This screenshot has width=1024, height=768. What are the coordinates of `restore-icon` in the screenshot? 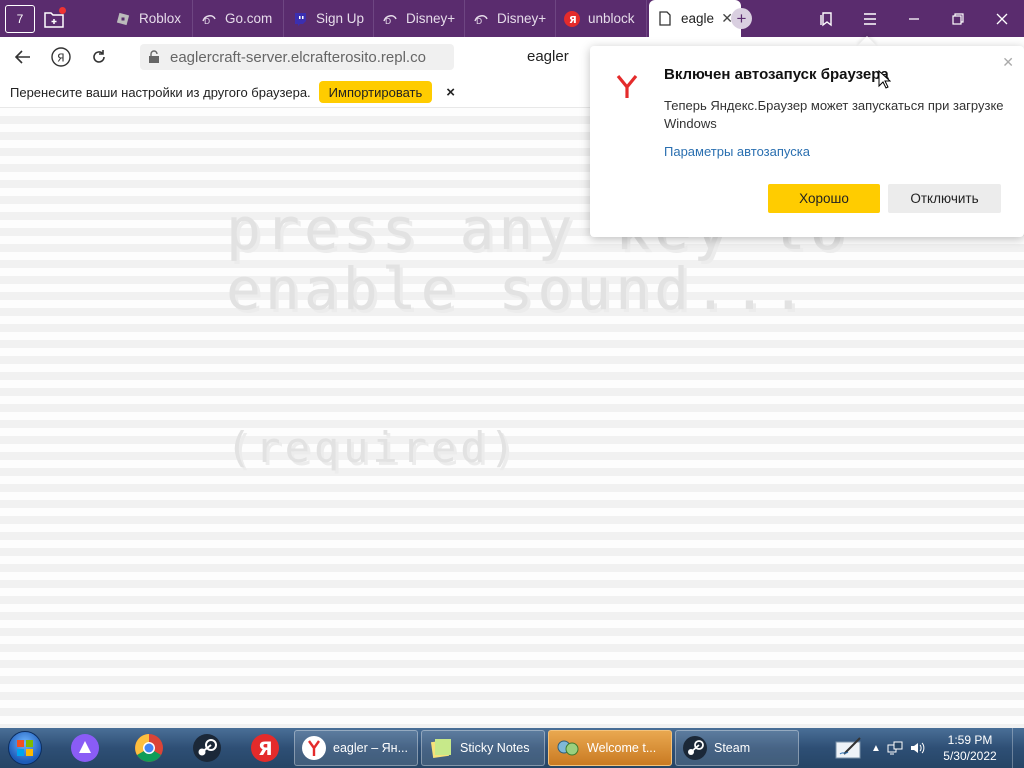 It's located at (958, 18).